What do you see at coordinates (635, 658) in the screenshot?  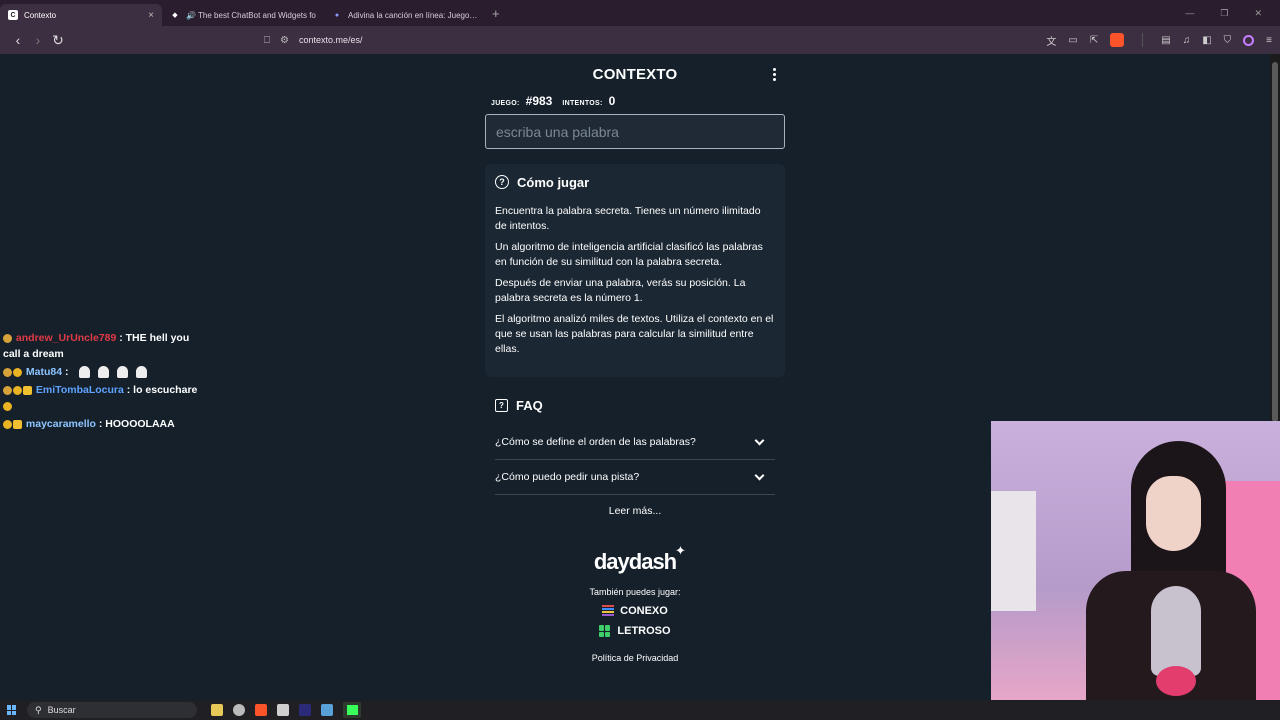 I see `privacy-link: Política de Privacidad` at bounding box center [635, 658].